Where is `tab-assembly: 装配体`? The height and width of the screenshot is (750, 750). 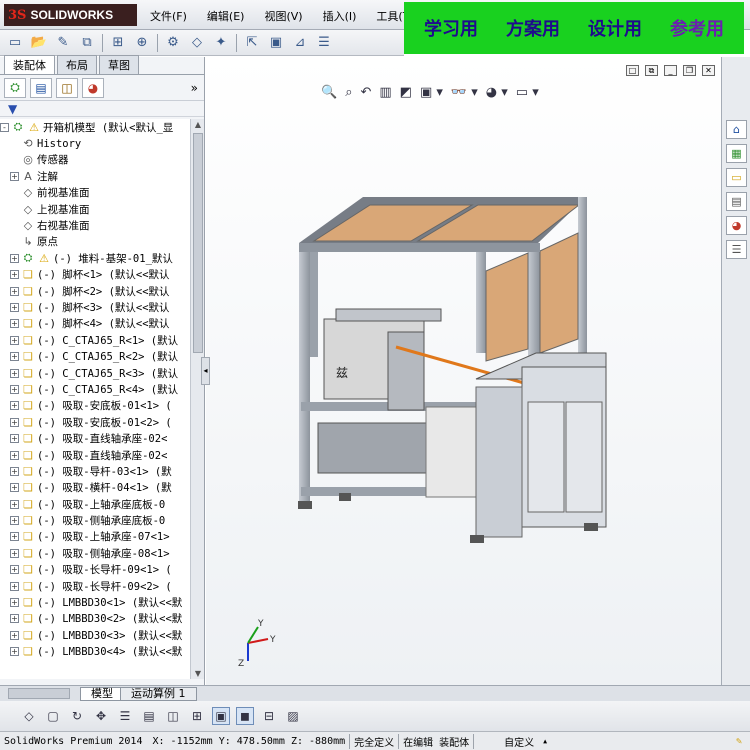
tab-assembly: 装配体 is located at coordinates (29, 64).